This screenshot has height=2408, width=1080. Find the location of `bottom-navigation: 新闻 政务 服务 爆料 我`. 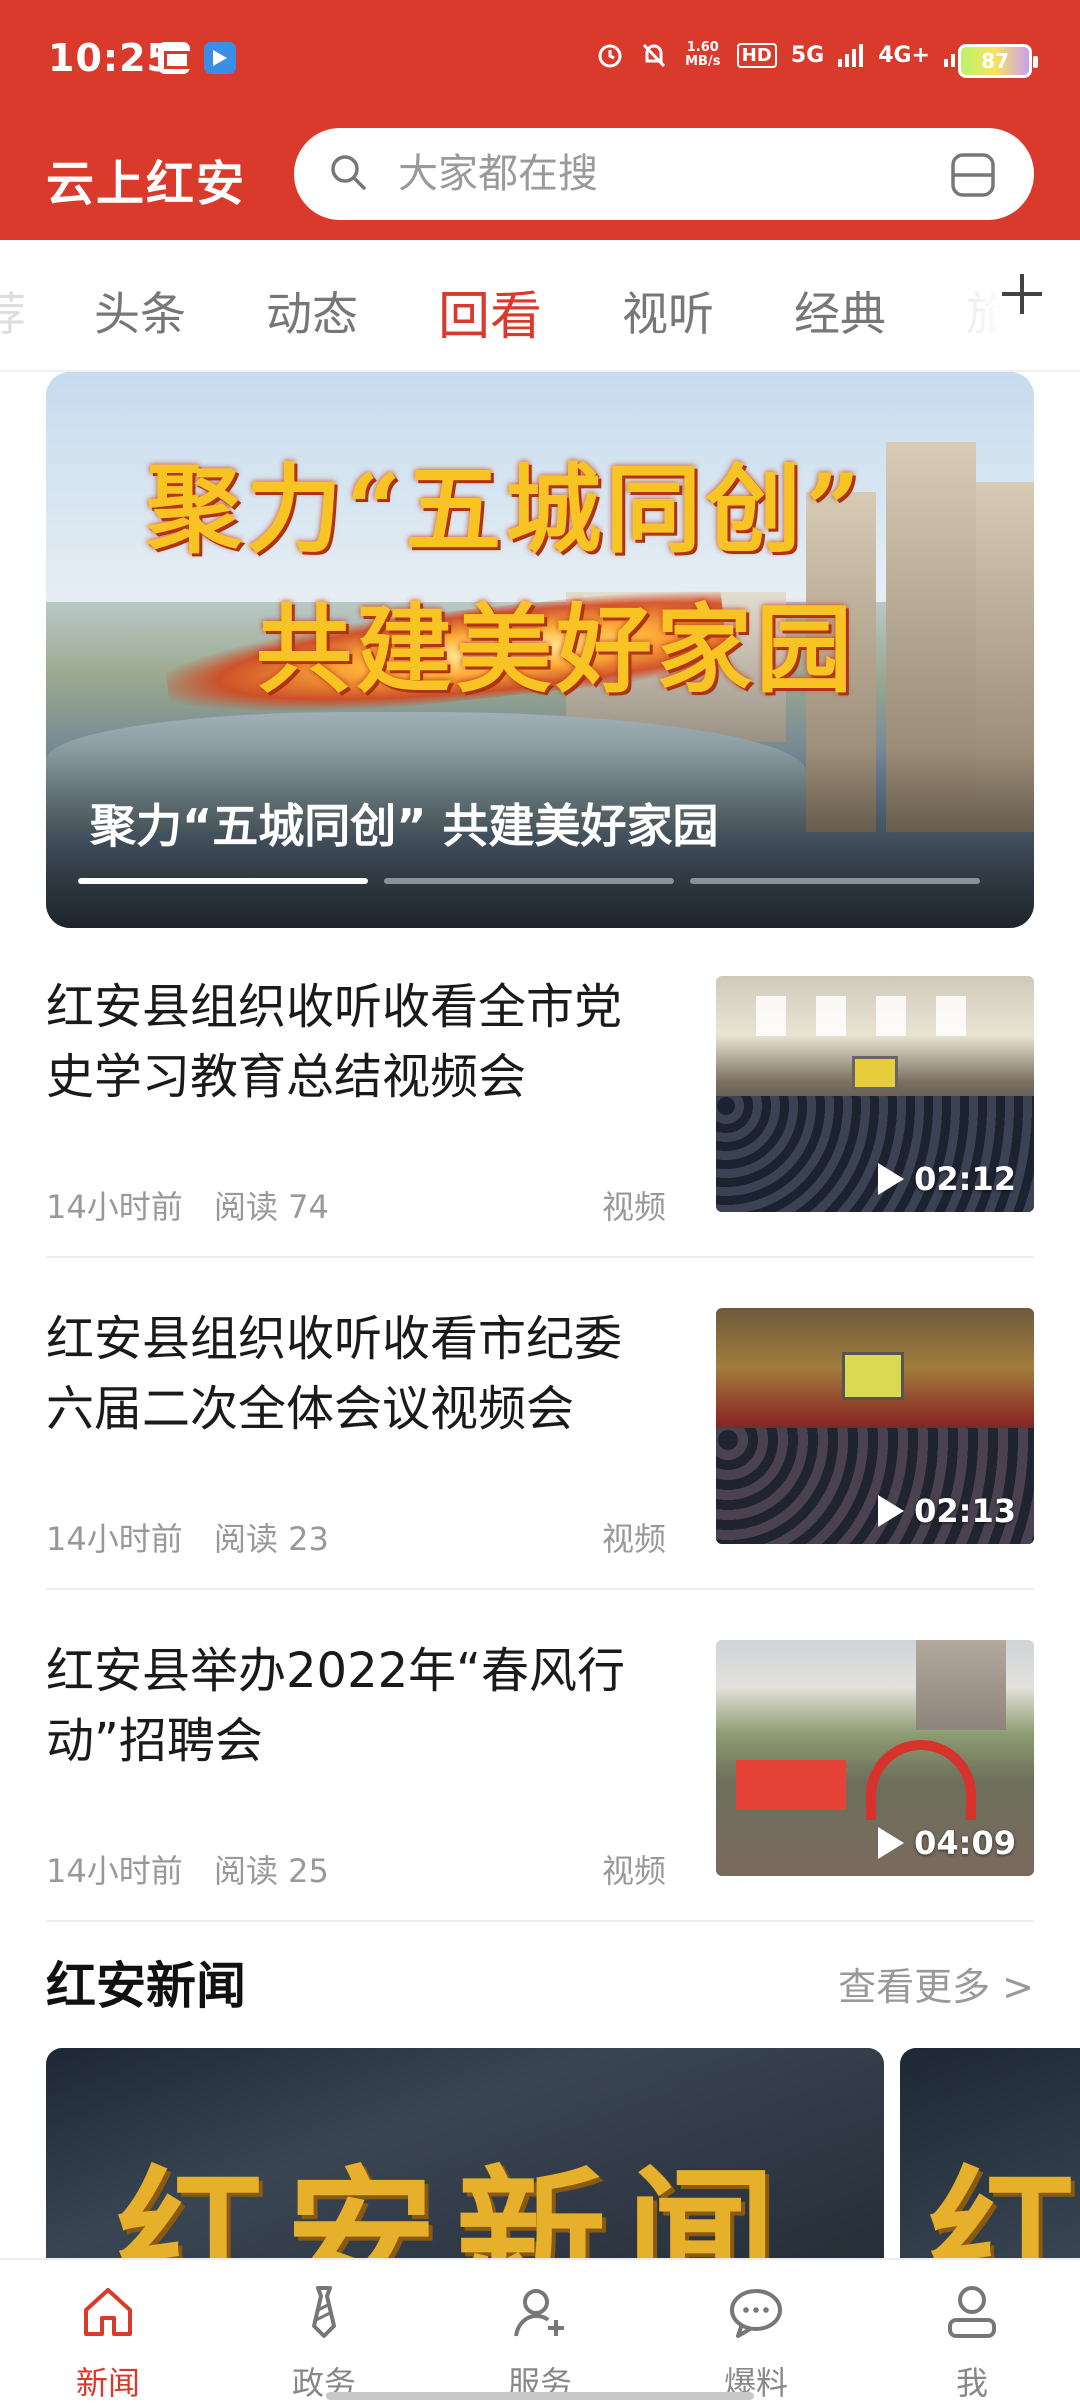

bottom-navigation: 新闻 政务 服务 爆料 我 is located at coordinates (540, 2333).